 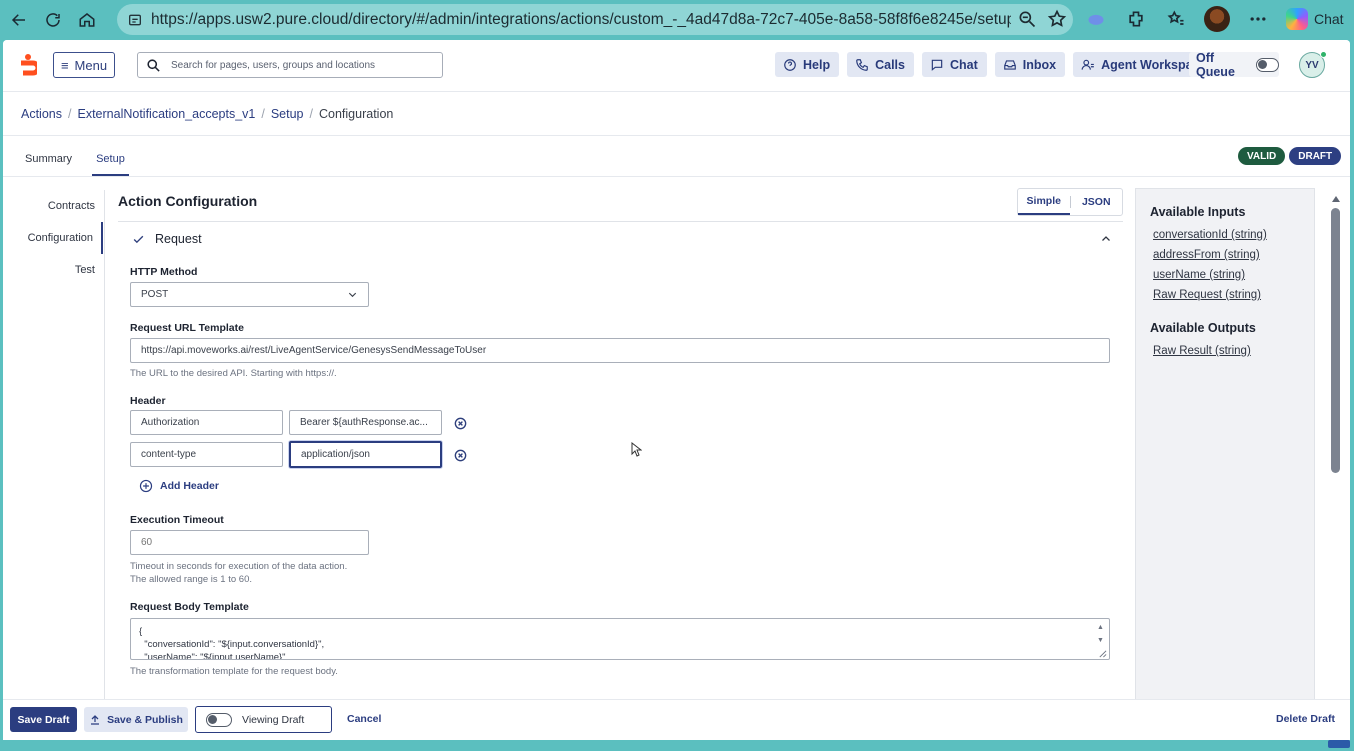 What do you see at coordinates (677, 745) in the screenshot?
I see `taskbar-strip` at bounding box center [677, 745].